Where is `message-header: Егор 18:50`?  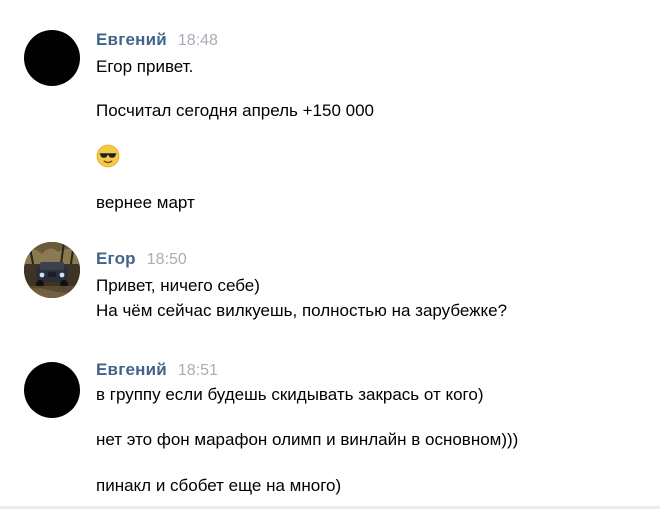
message-header: Егор 18:50 is located at coordinates (141, 260).